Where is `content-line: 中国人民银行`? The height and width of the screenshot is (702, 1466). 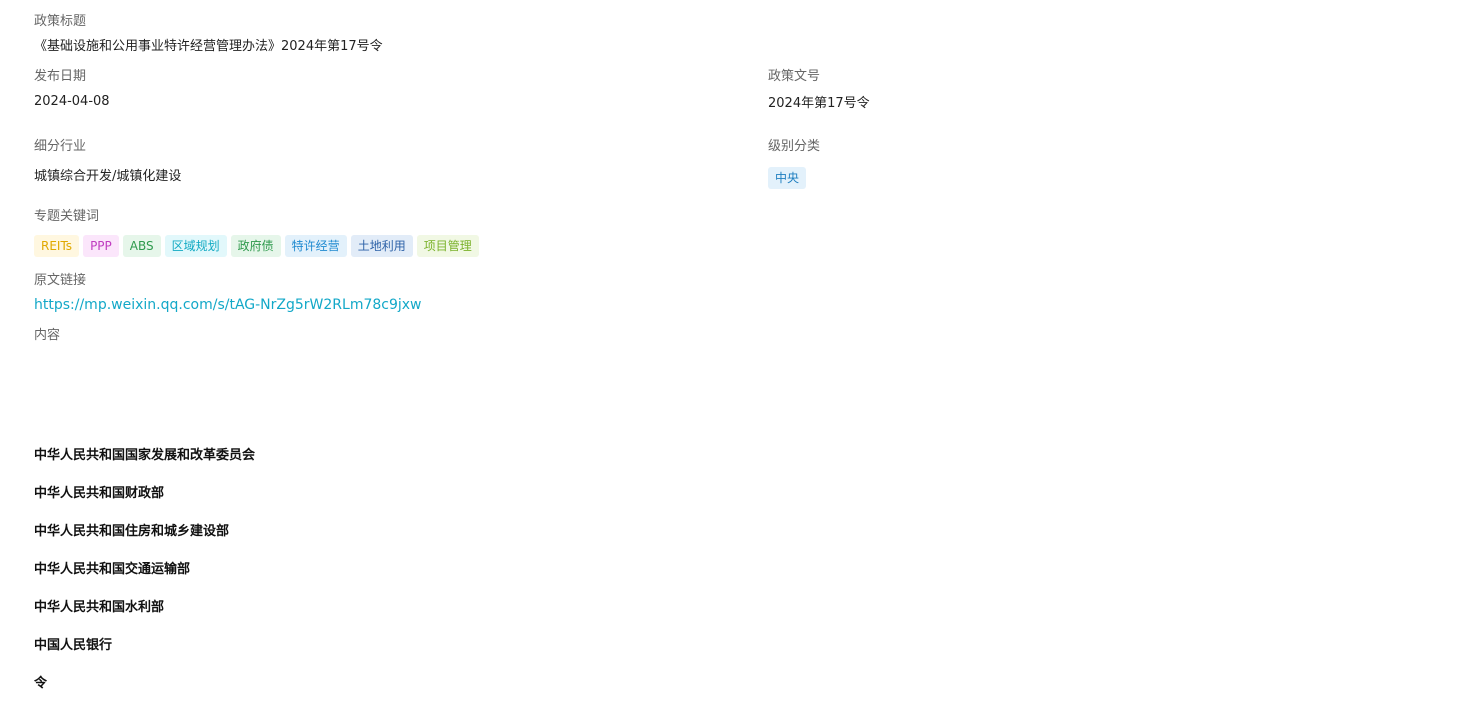
content-line: 中国人民银行 is located at coordinates (73, 645).